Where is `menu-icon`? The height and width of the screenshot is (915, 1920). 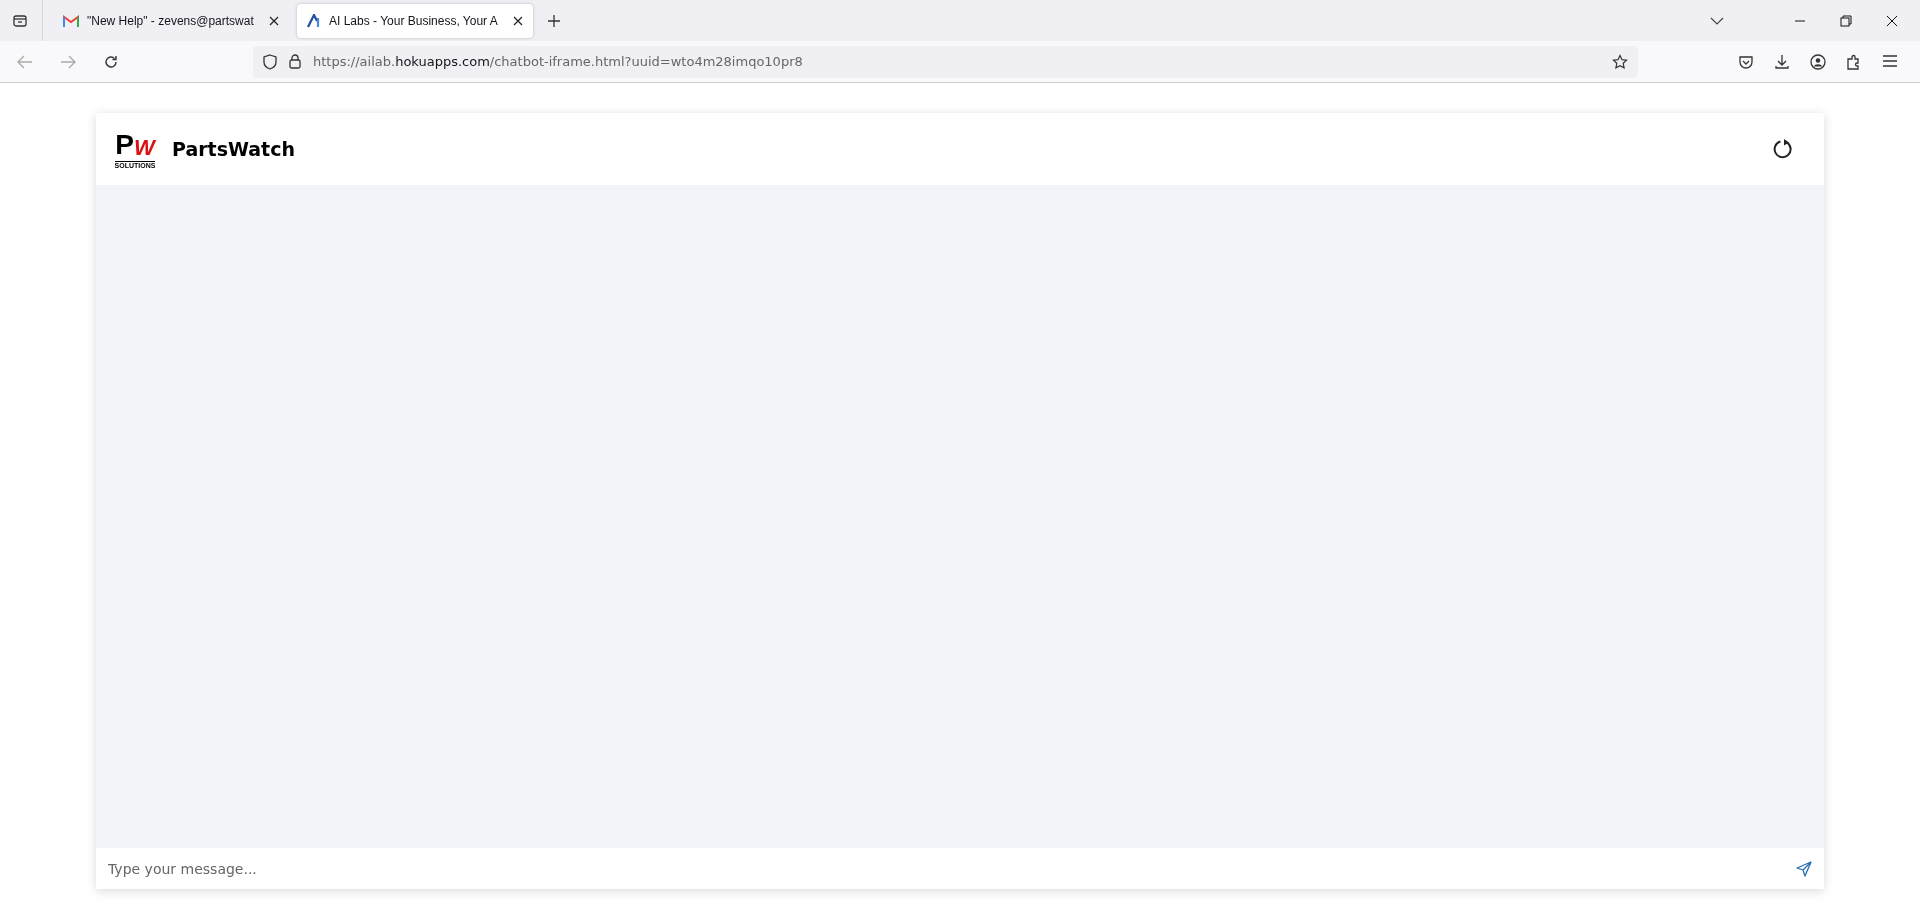
menu-icon is located at coordinates (1890, 60).